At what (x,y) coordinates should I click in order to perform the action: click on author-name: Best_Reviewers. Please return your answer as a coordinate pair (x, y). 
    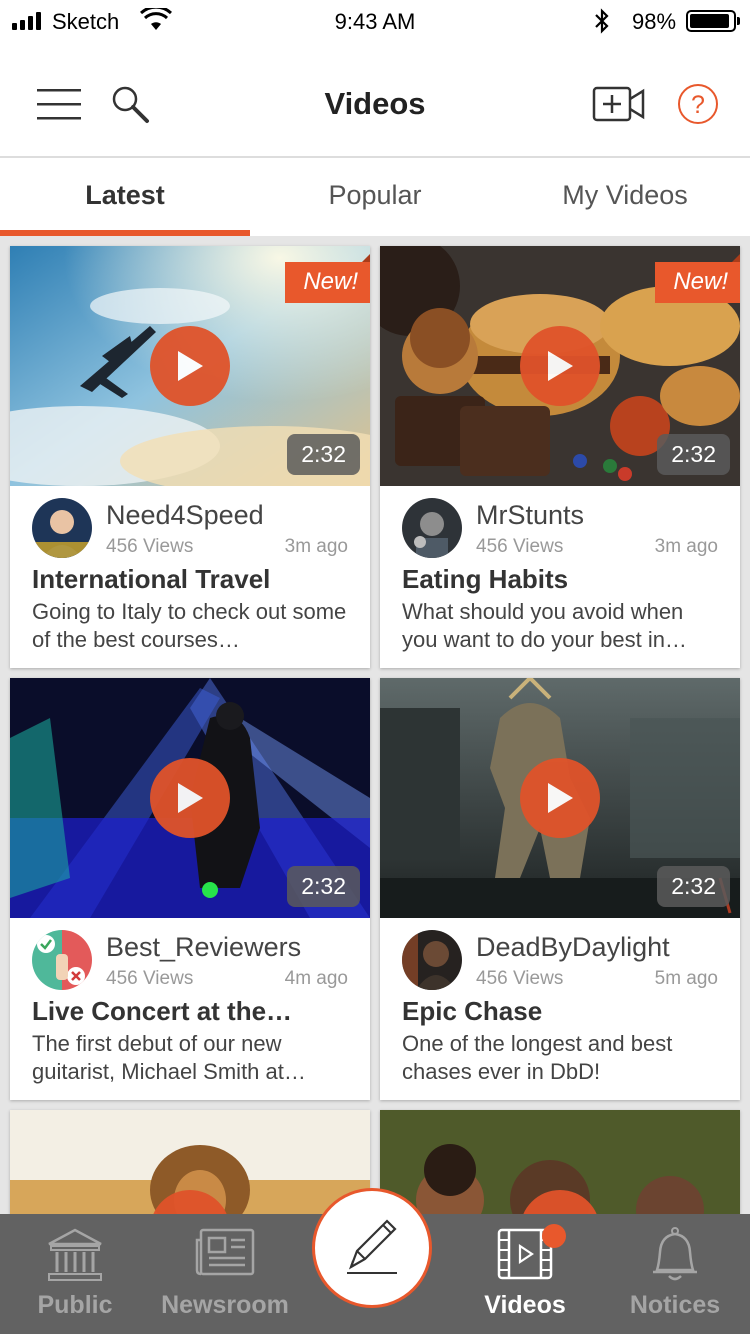
    Looking at the image, I should click on (203, 947).